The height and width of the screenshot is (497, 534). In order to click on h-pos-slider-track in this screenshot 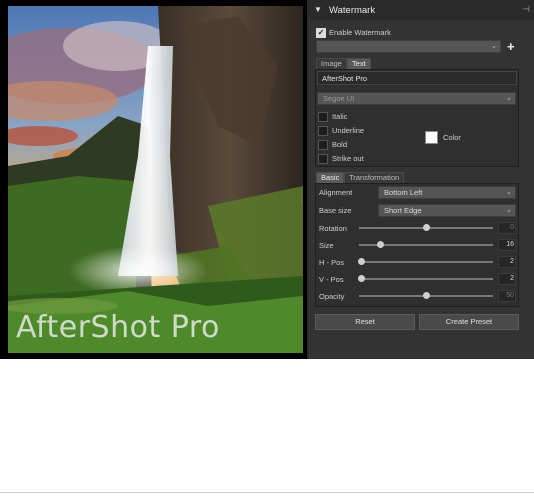, I will do `click(426, 262)`.